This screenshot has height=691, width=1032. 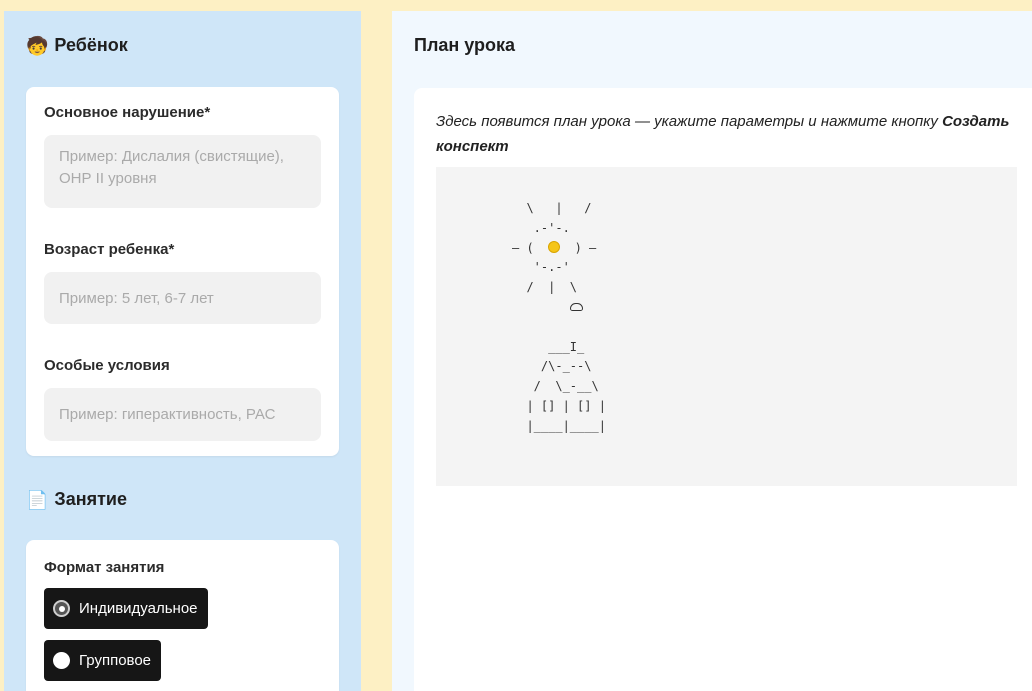 I want to click on age-input, so click(x=182, y=298).